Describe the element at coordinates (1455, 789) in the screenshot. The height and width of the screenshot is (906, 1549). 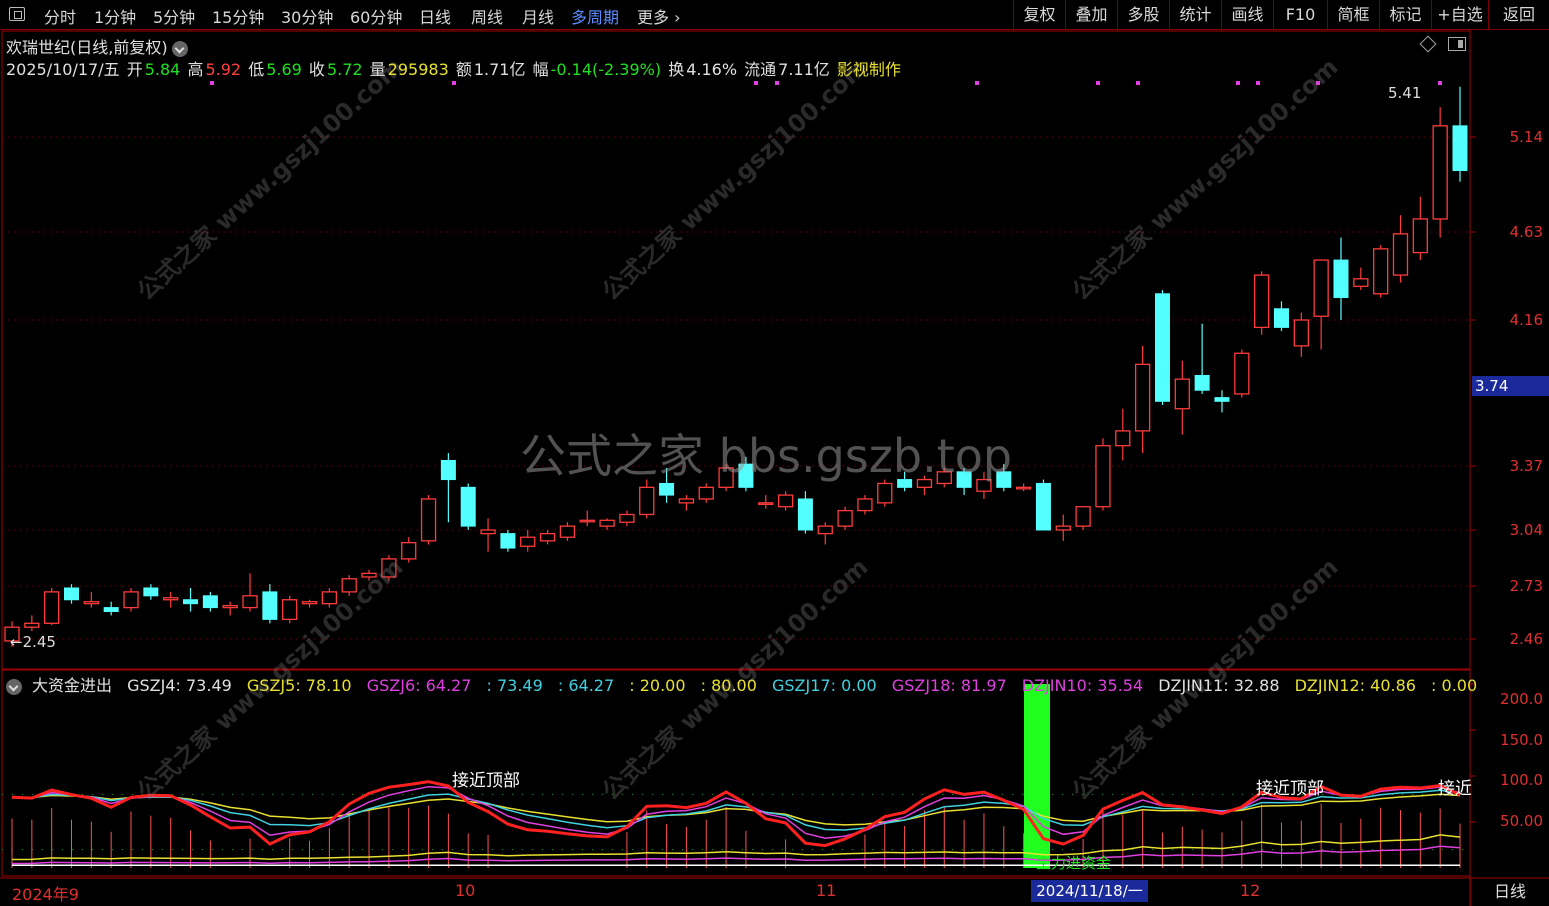
I see `near-top-label: 接近` at that location.